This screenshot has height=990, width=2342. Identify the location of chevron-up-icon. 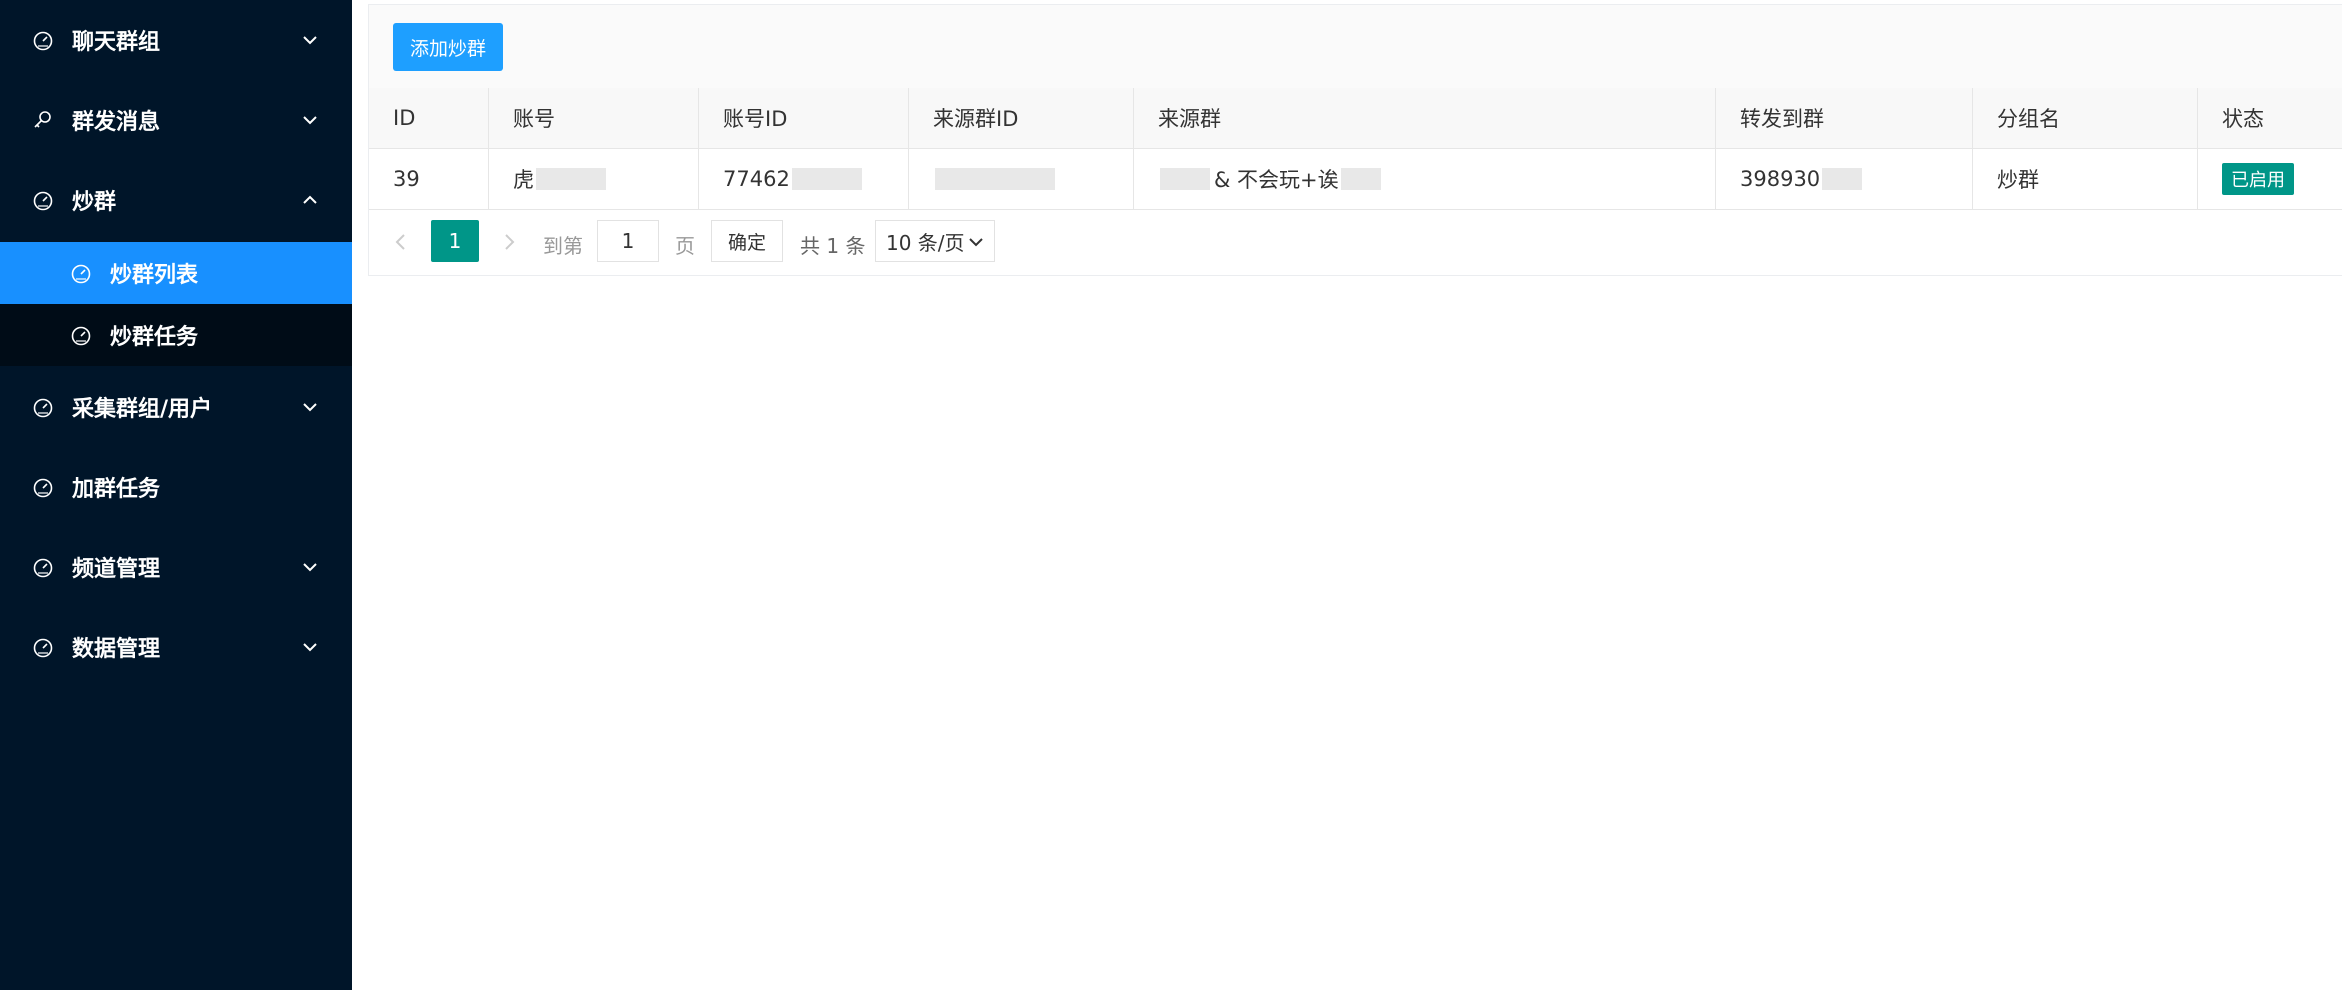
(310, 200).